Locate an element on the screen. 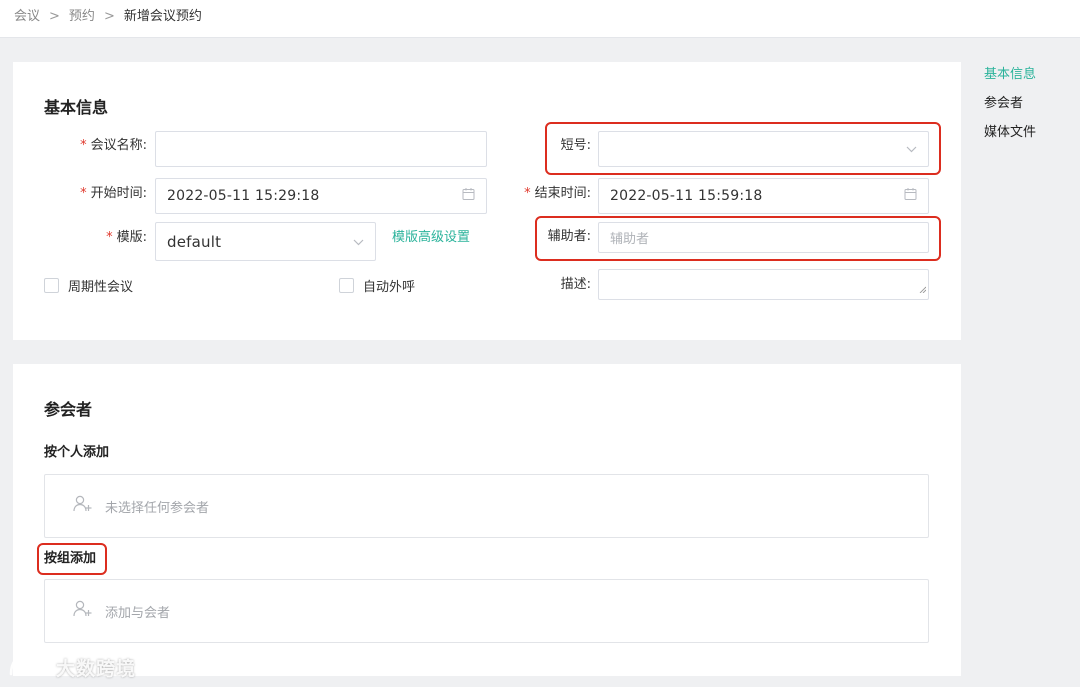  add-by-group-box: 添加与会者 is located at coordinates (486, 611).